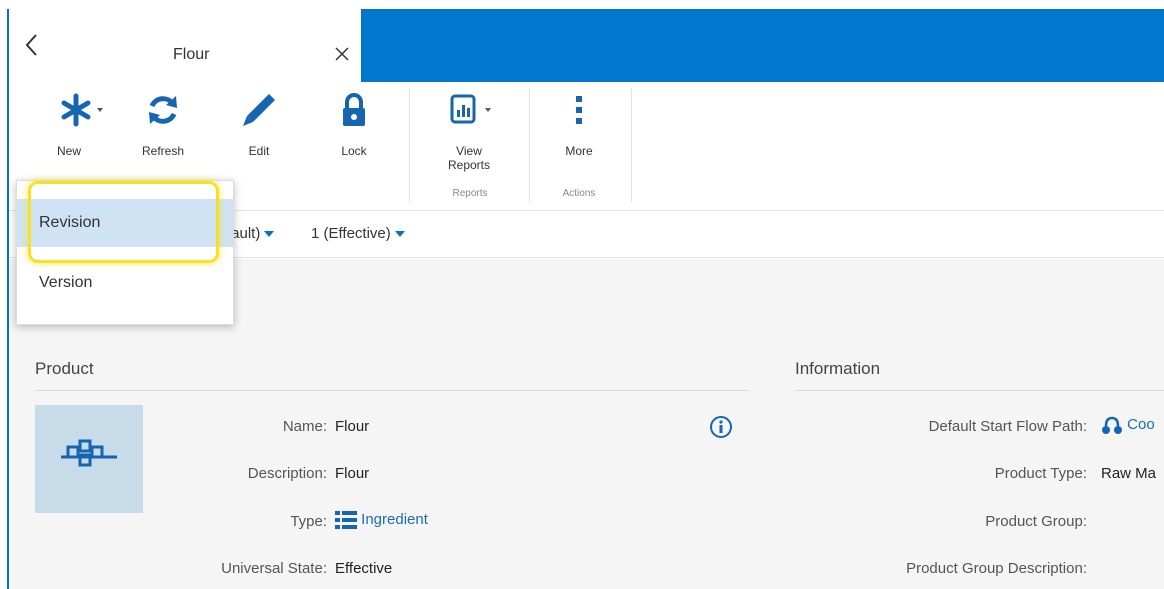  I want to click on info-icon, so click(721, 427).